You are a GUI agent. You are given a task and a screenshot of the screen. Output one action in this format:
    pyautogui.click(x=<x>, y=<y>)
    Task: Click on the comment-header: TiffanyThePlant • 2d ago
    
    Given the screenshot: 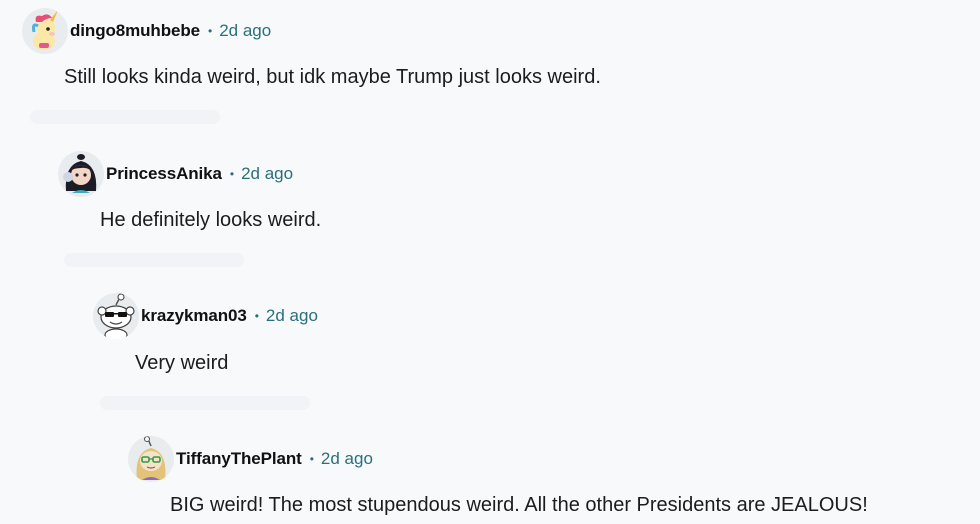 What is the action you would take?
    pyautogui.click(x=250, y=459)
    